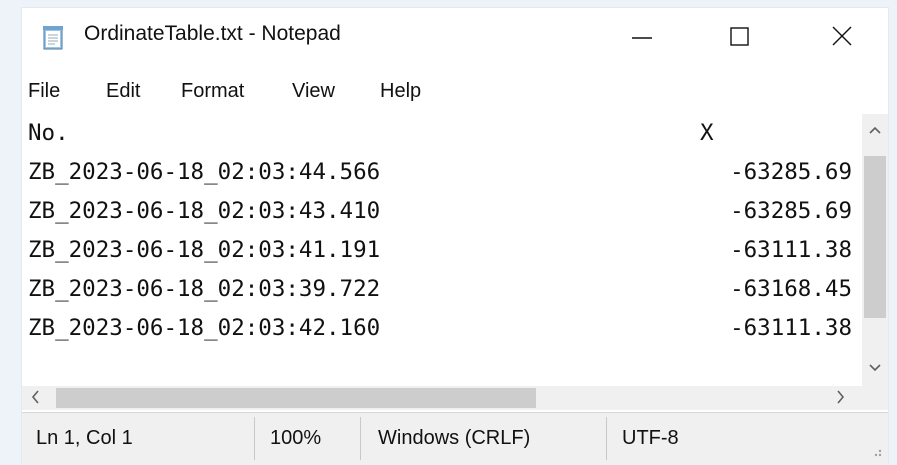 Image resolution: width=897 pixels, height=465 pixels. I want to click on record-id: ZB_2023-06-18_02:03:42.160, so click(204, 328).